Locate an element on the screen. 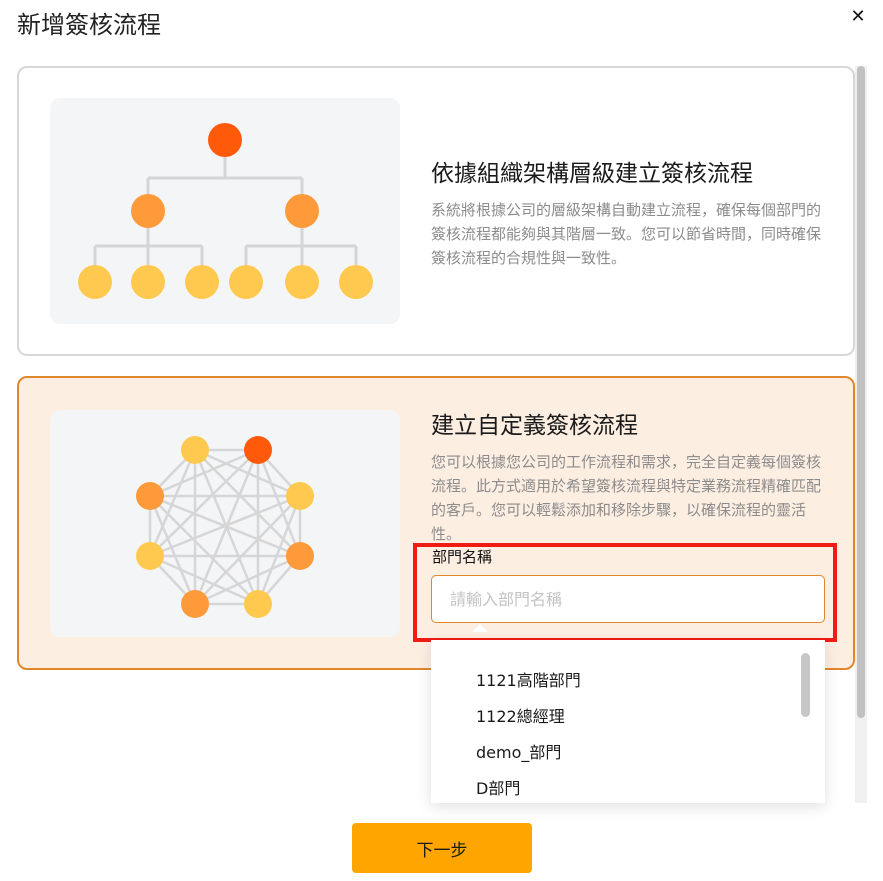 Image resolution: width=883 pixels, height=881 pixels. department-dropdown: 1121高階部門 1122總經理 demo_部門 D部門 is located at coordinates (628, 721).